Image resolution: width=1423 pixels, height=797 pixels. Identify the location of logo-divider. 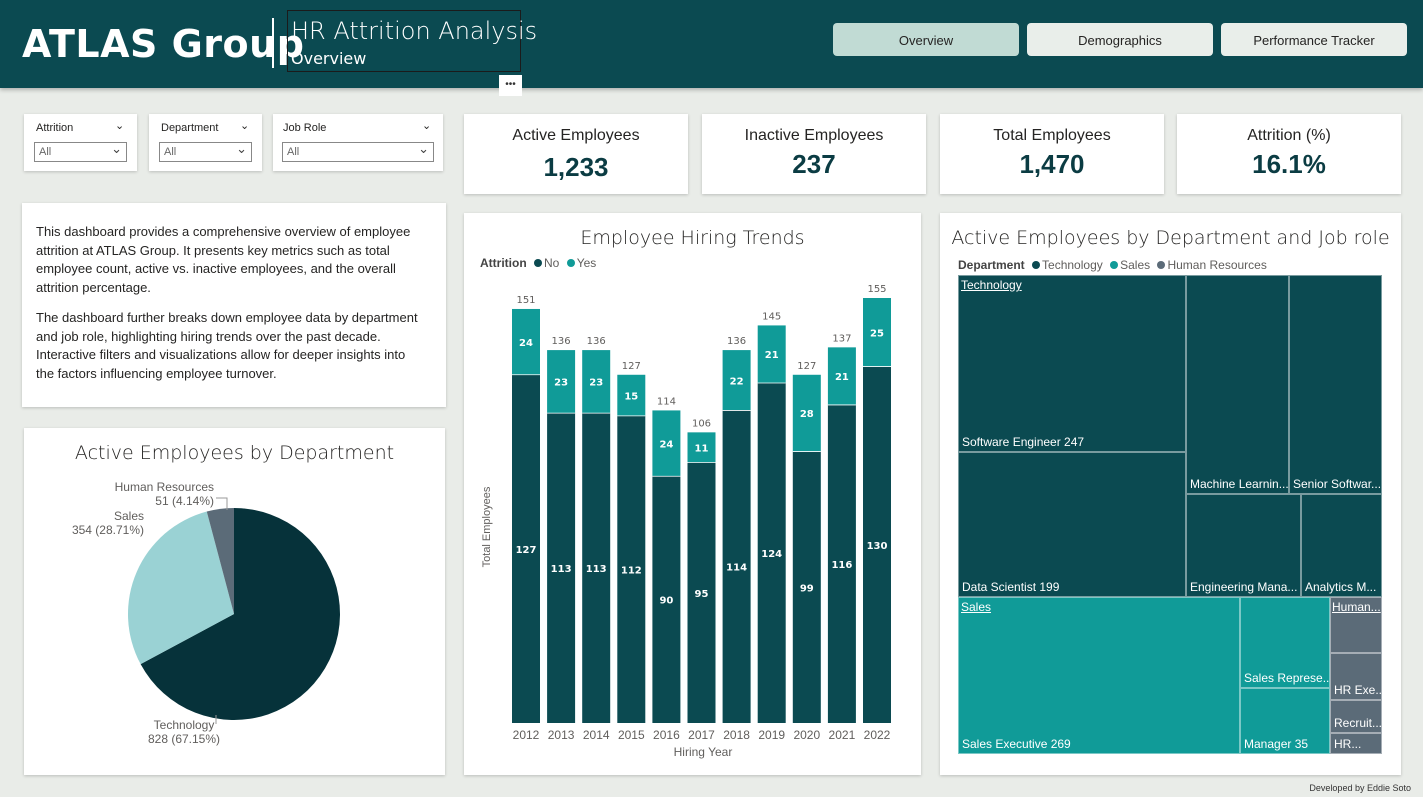
(273, 43).